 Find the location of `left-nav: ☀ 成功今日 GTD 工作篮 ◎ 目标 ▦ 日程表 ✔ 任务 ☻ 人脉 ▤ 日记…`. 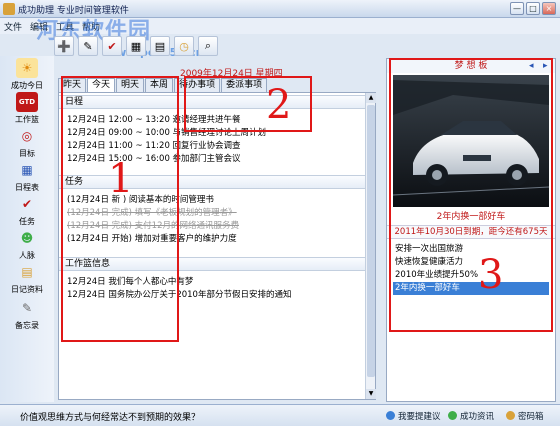

left-nav: ☀ 成功今日 GTD 工作篮 ◎ 目标 ▦ 日程表 ✔ 任务 ☻ 人脉 ▤ 日记… is located at coordinates (27, 229).